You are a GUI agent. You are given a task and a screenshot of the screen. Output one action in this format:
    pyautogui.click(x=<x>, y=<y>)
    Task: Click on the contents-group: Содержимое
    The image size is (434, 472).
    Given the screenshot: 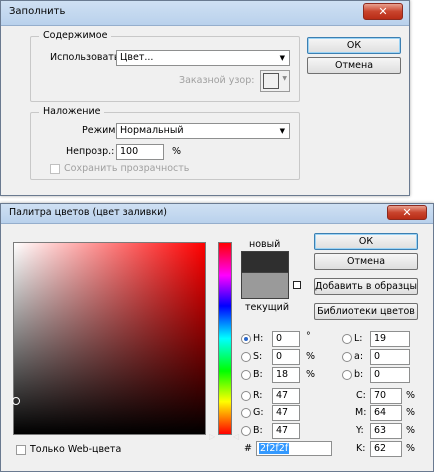 What is the action you would take?
    pyautogui.click(x=165, y=66)
    